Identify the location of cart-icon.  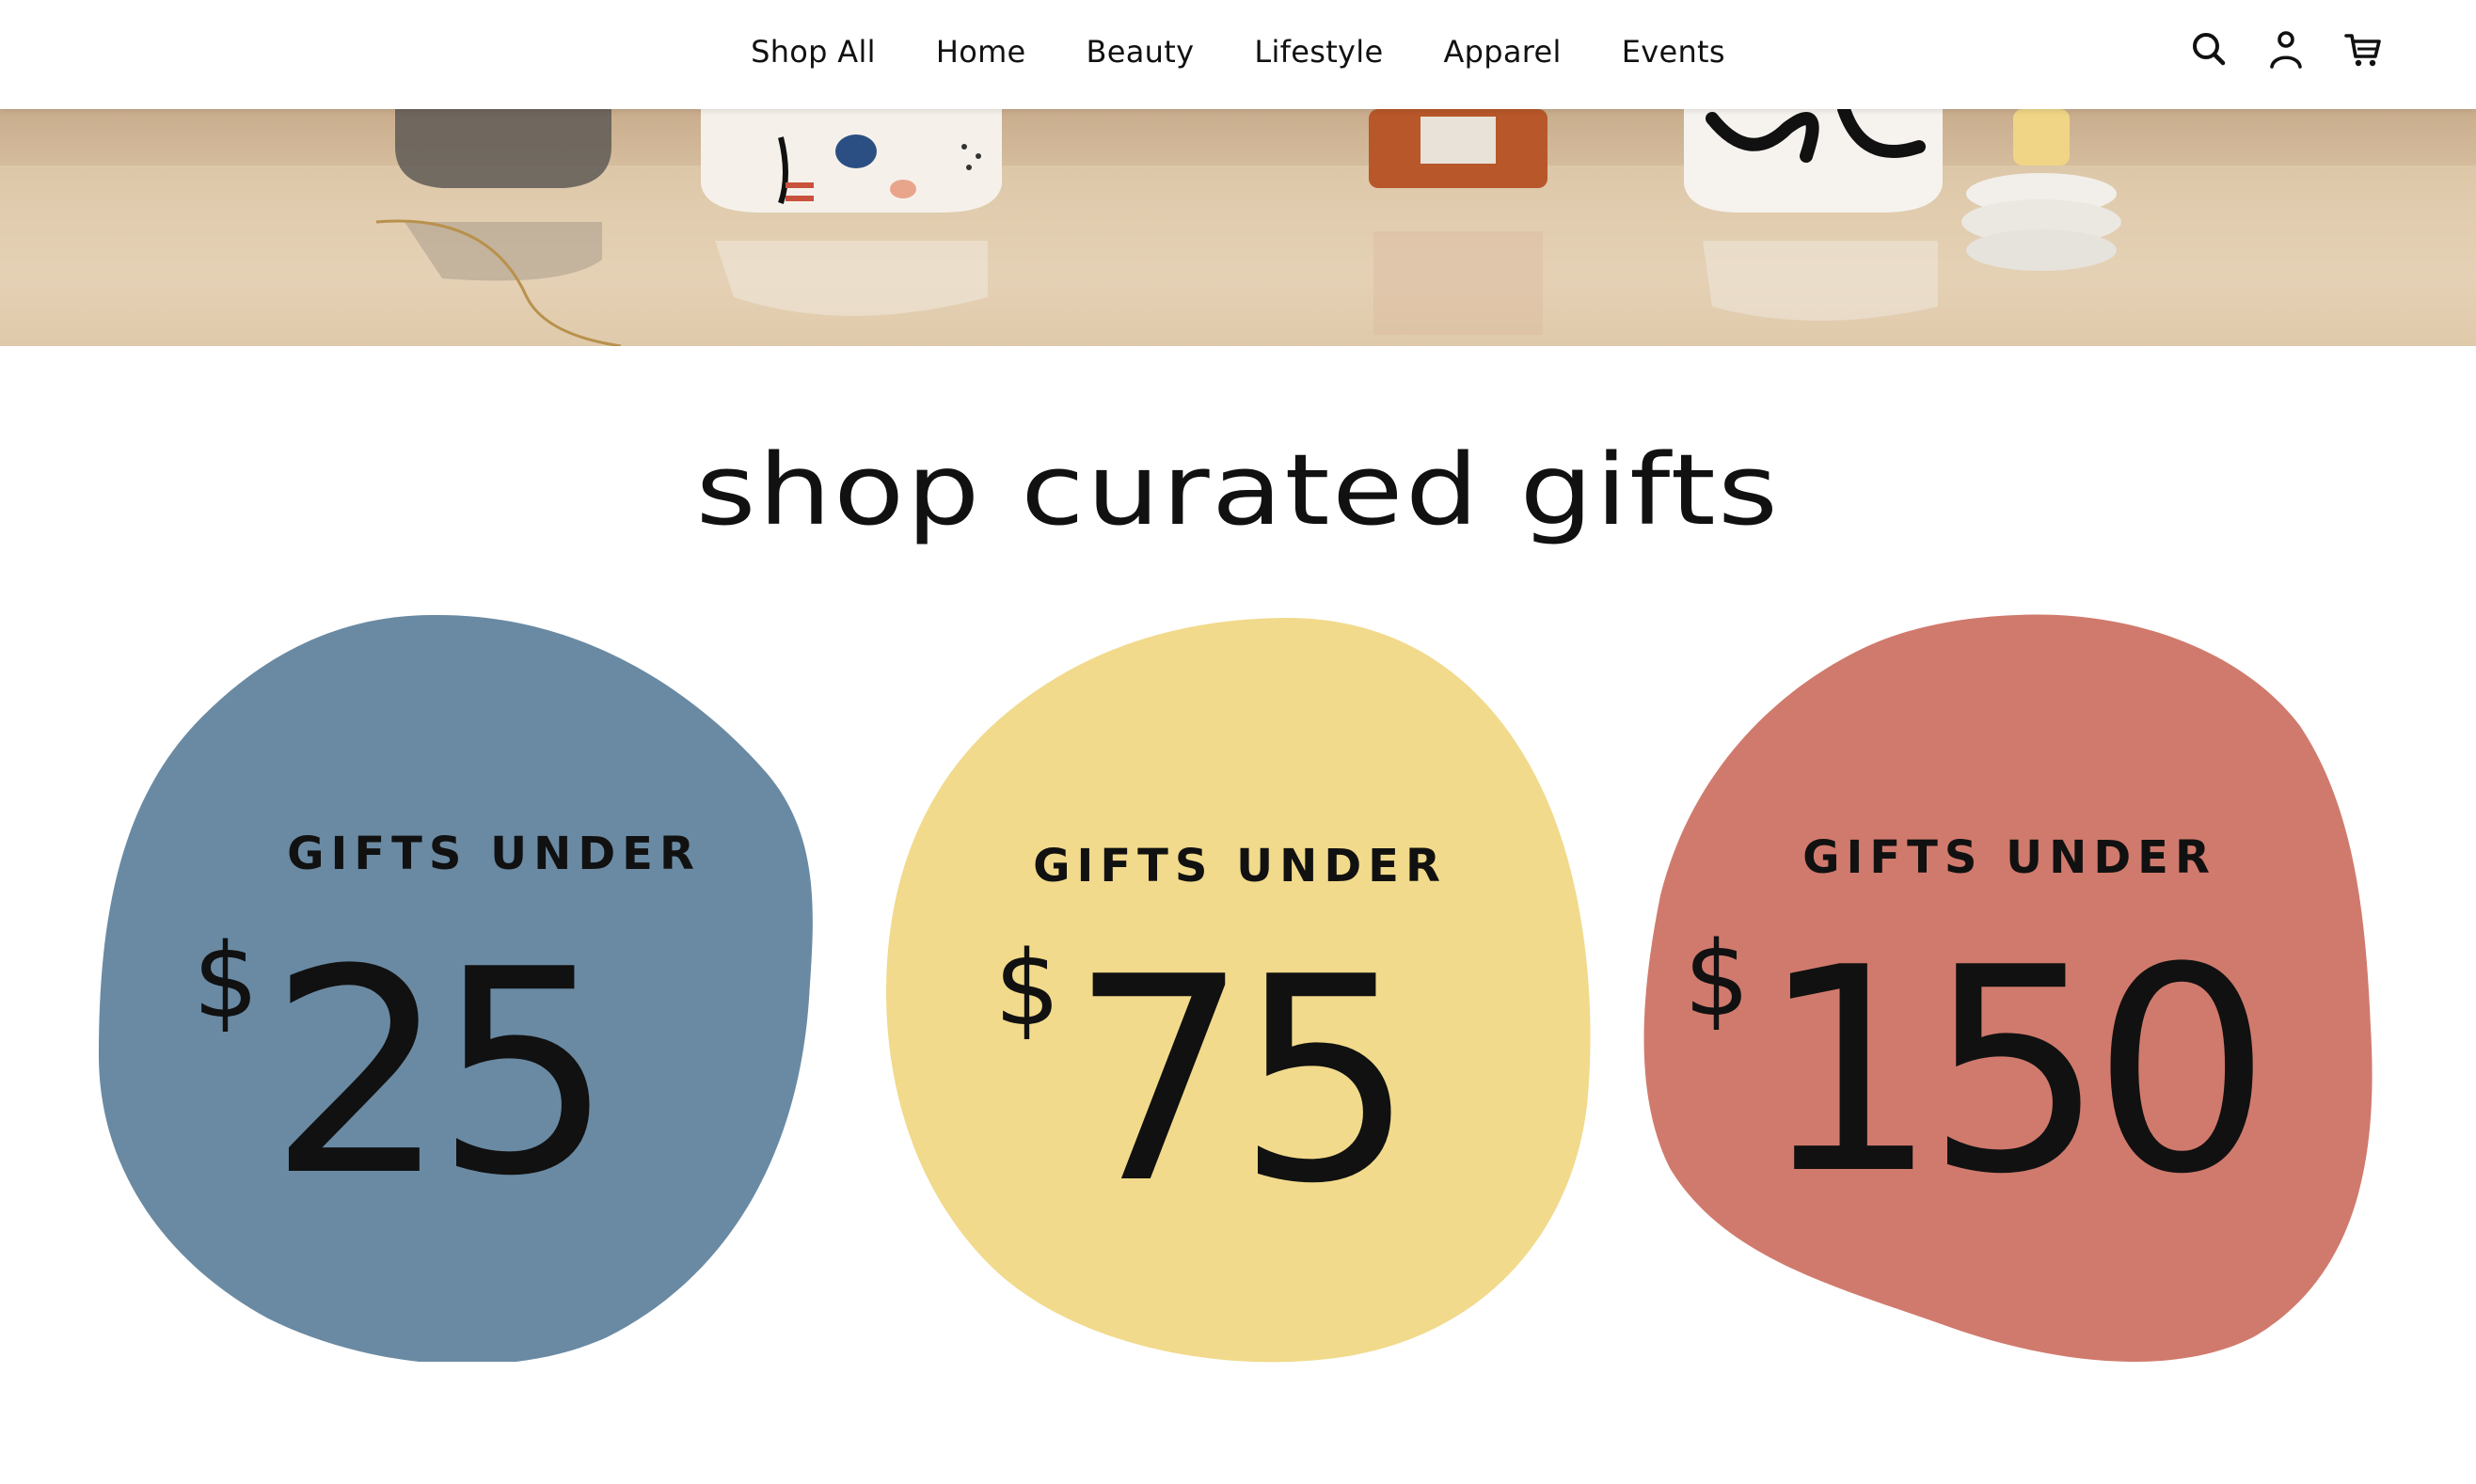
(2363, 49).